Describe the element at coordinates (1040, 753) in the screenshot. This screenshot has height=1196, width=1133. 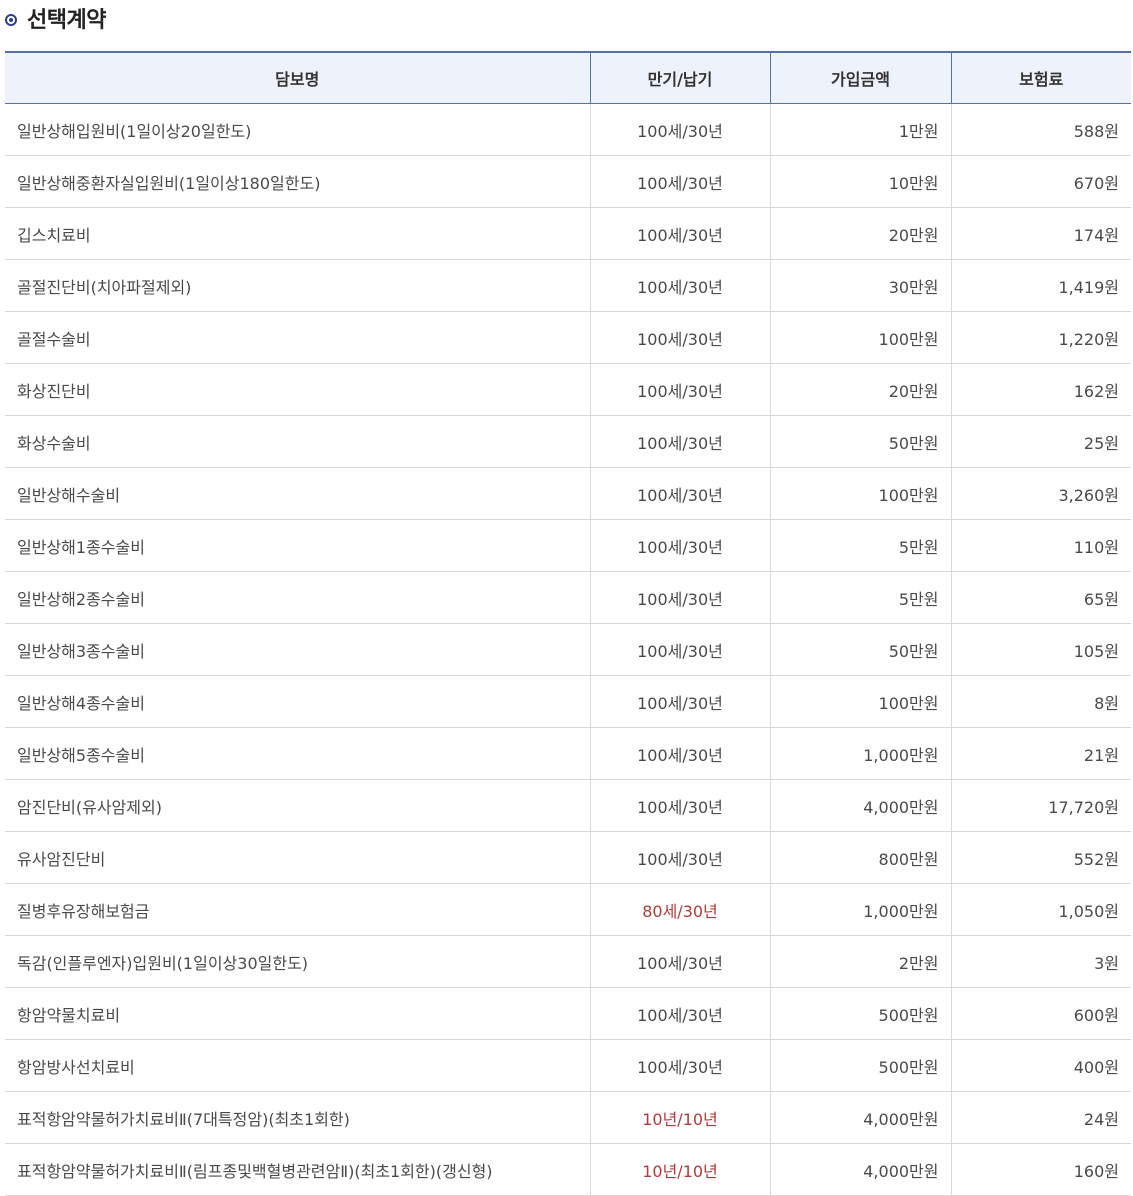
I see `premium-value: 21원` at that location.